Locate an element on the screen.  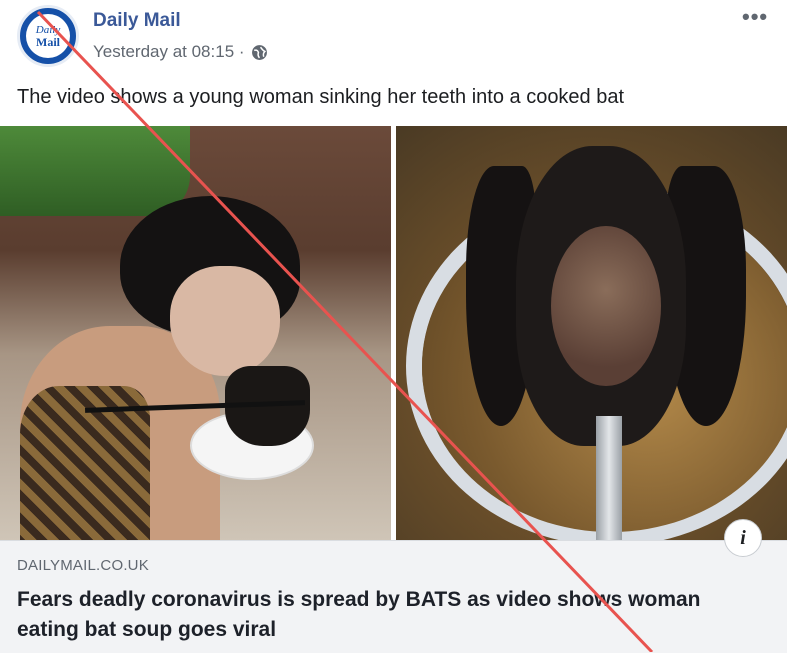
more-options-icon: ••• is located at coordinates (755, 17).